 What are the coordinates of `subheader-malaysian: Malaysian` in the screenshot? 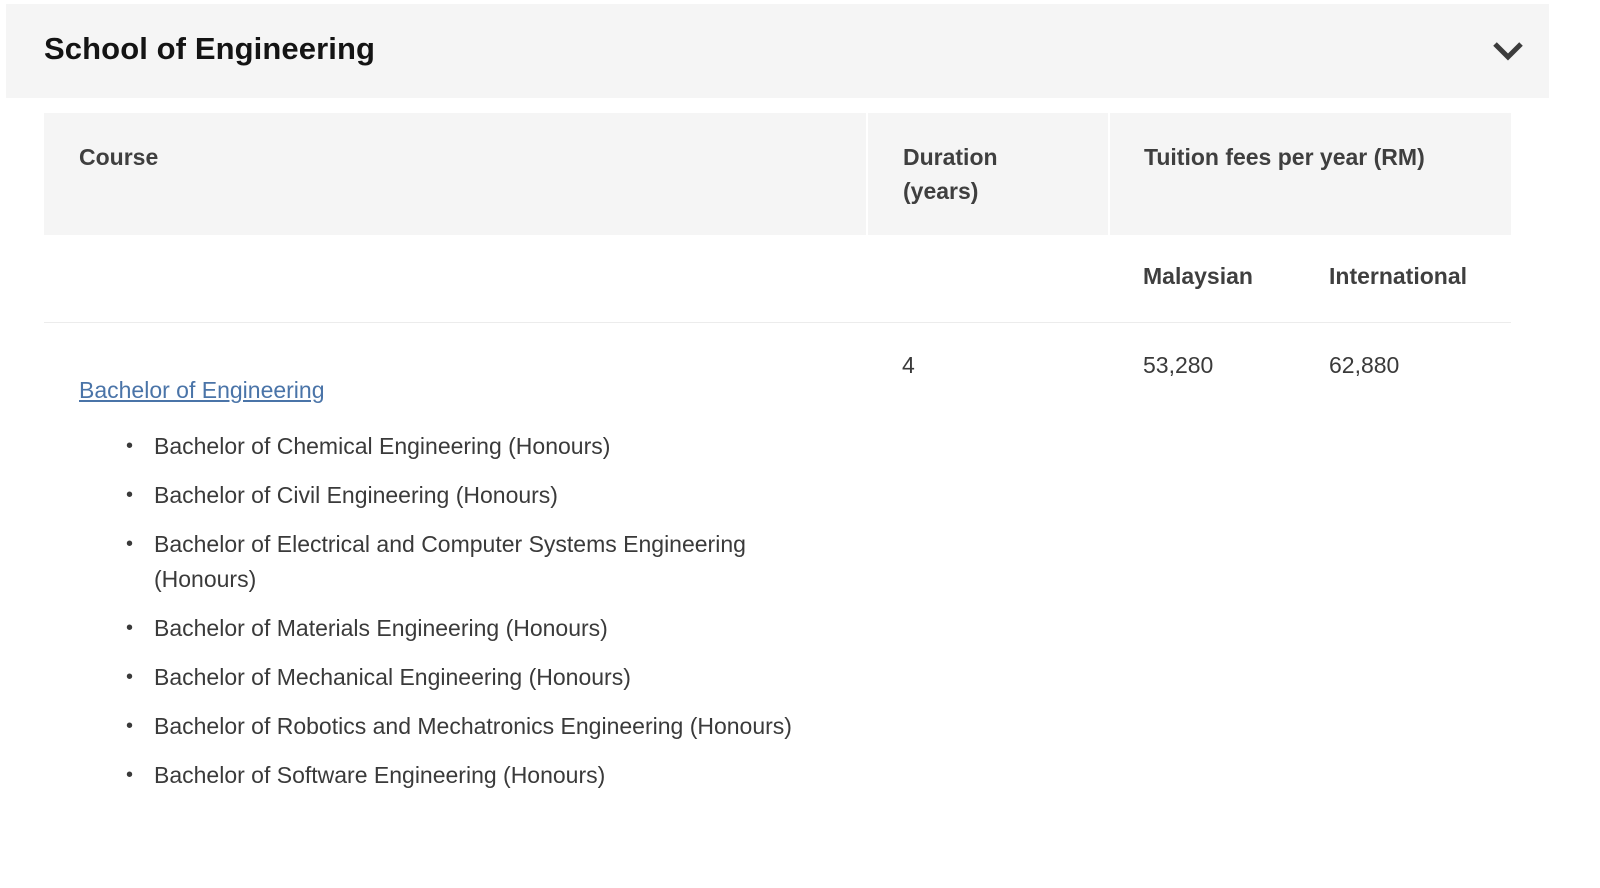 It's located at (1198, 276).